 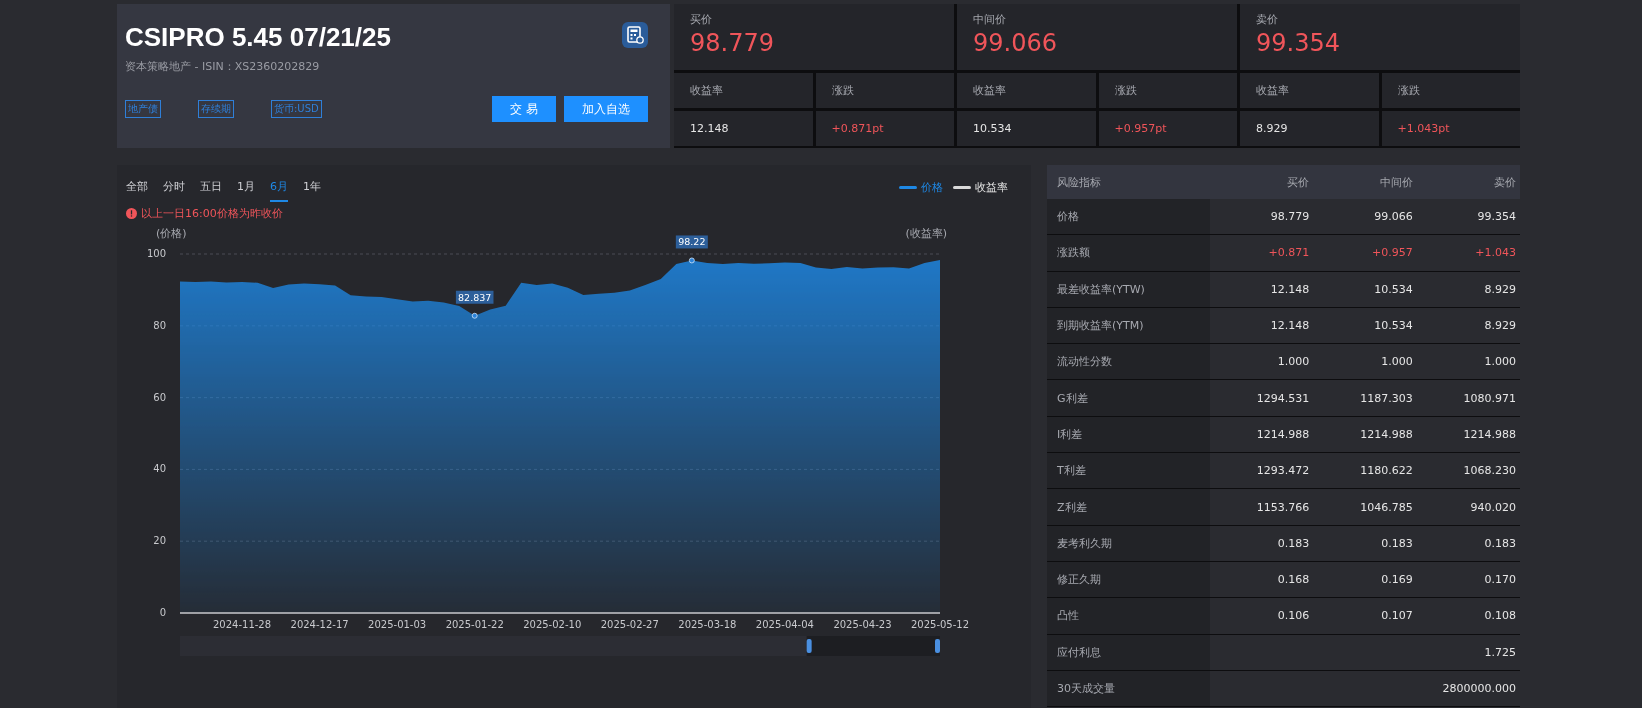 What do you see at coordinates (940, 624) in the screenshot?
I see `axis-tick-label: 2025-05-12` at bounding box center [940, 624].